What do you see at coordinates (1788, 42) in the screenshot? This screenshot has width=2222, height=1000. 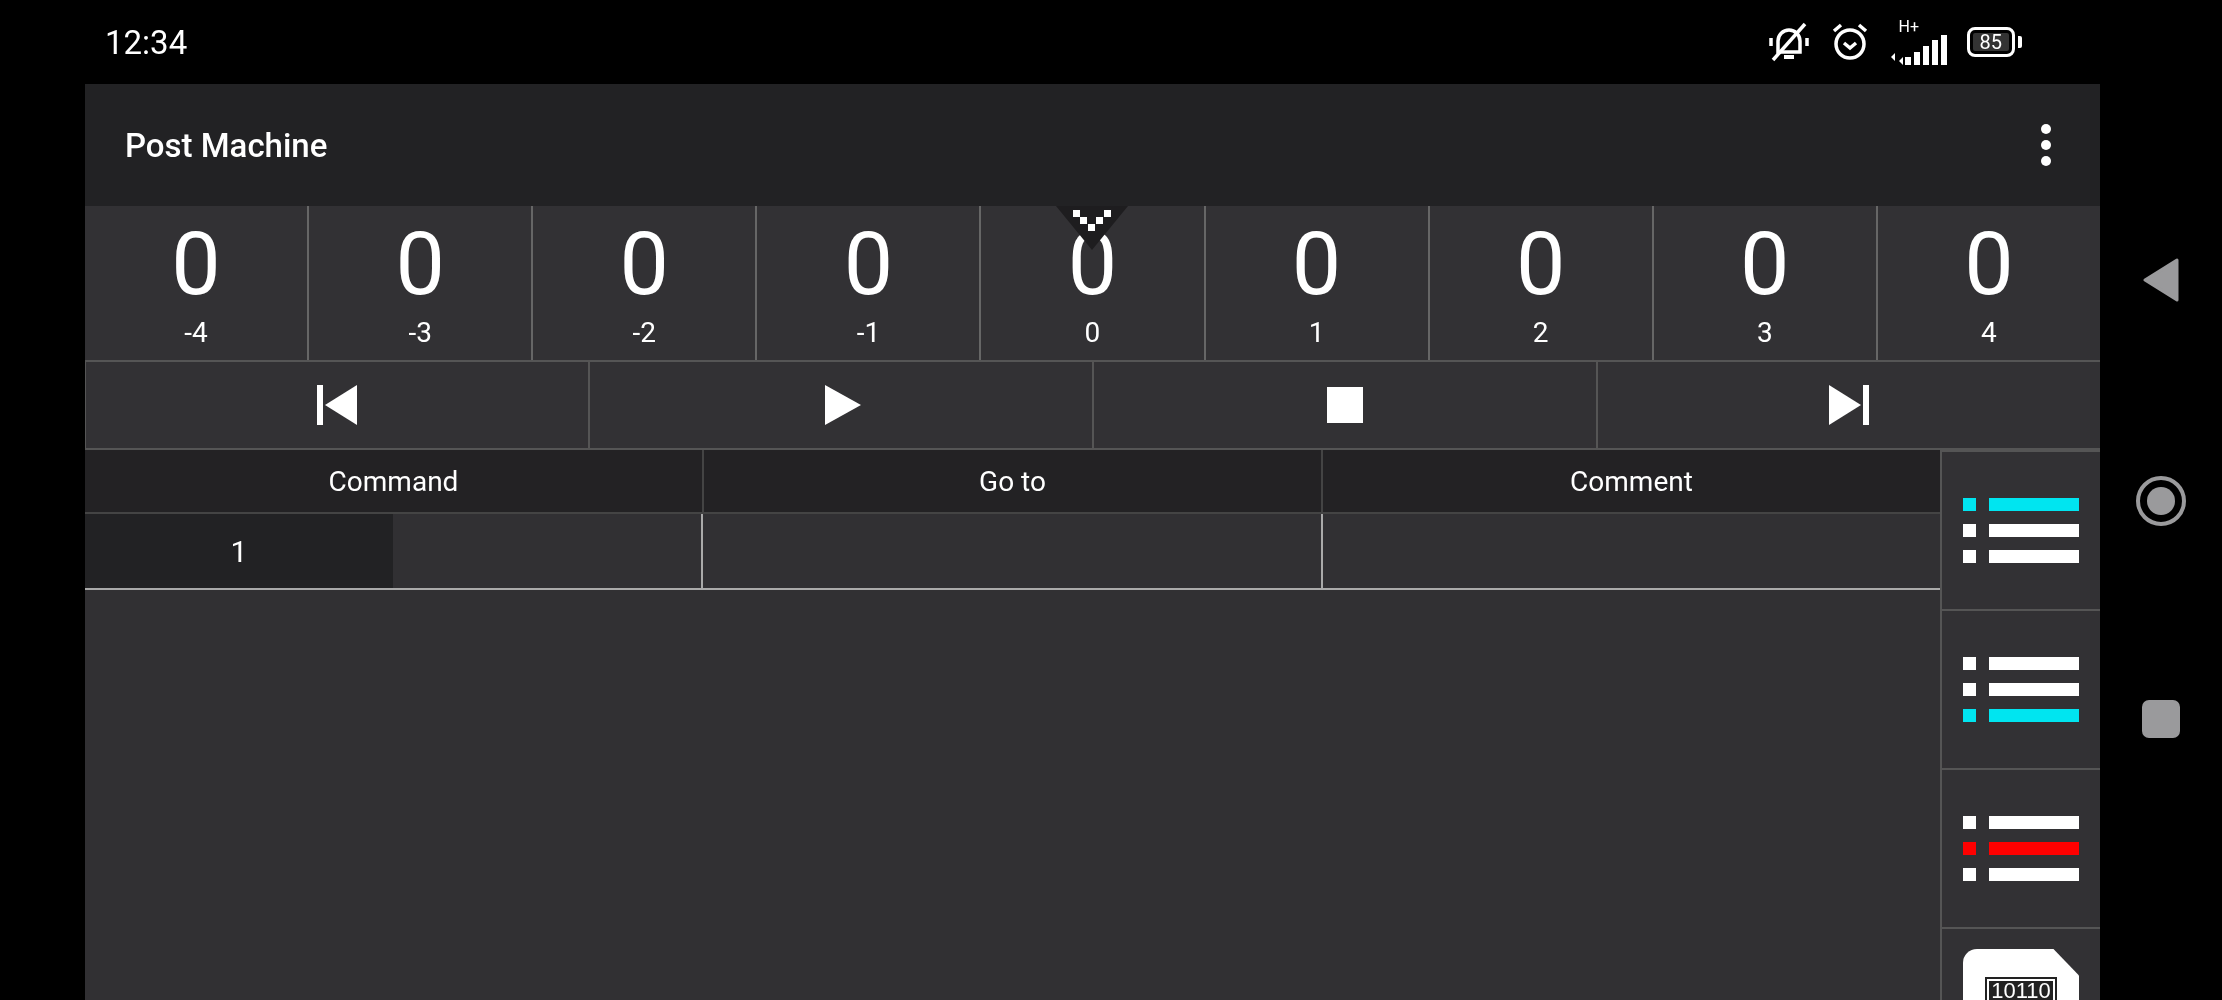 I see `muted-bell-icon` at bounding box center [1788, 42].